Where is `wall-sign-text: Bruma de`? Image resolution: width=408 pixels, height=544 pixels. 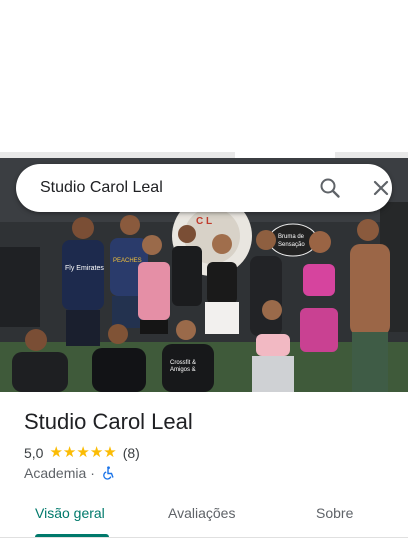 wall-sign-text: Bruma de is located at coordinates (291, 237).